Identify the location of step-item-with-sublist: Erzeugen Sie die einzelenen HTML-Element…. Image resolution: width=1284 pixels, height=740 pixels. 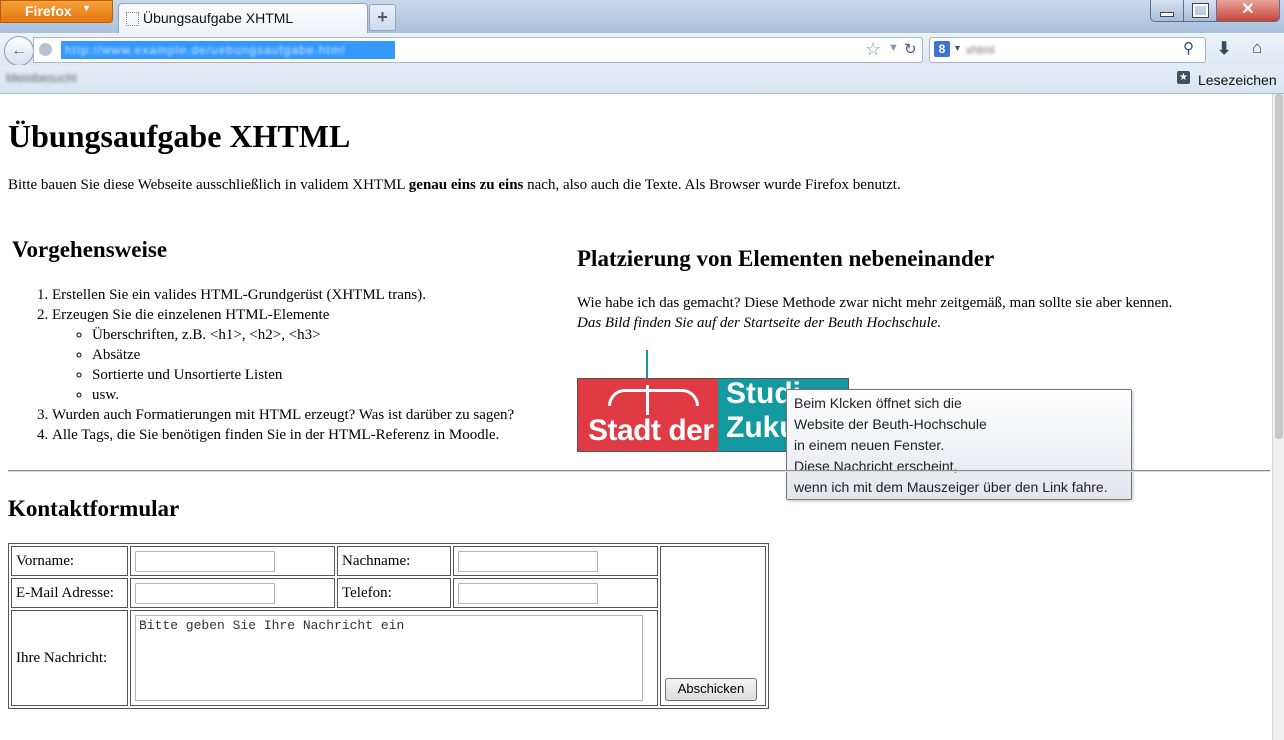
(322, 355).